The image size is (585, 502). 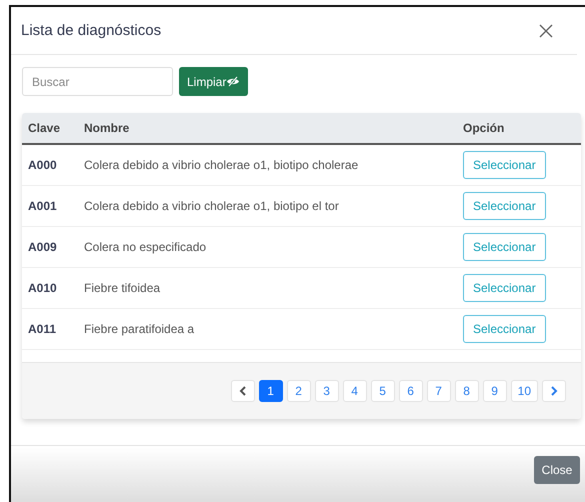 I want to click on page-button: 1, so click(x=270, y=391).